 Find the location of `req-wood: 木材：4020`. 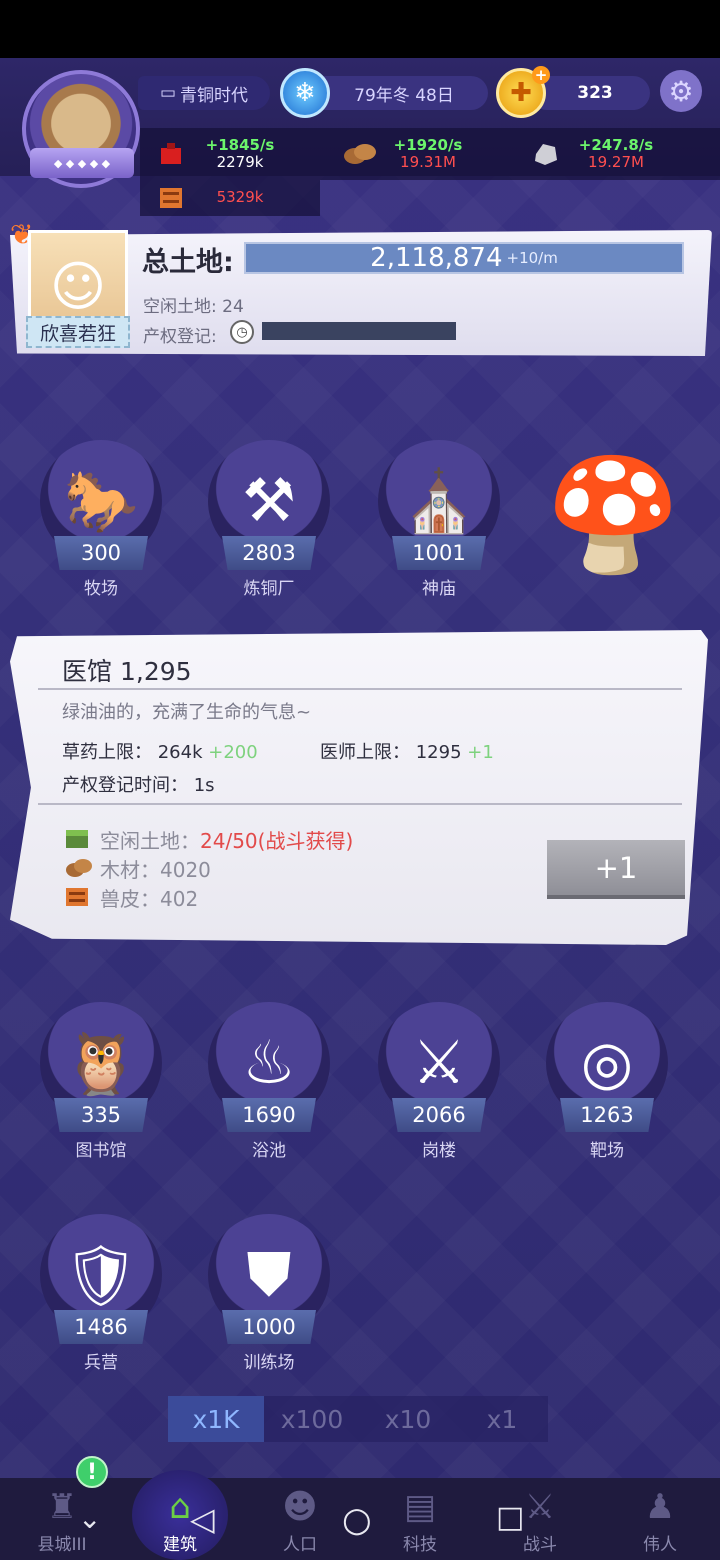

req-wood: 木材：4020 is located at coordinates (155, 868).